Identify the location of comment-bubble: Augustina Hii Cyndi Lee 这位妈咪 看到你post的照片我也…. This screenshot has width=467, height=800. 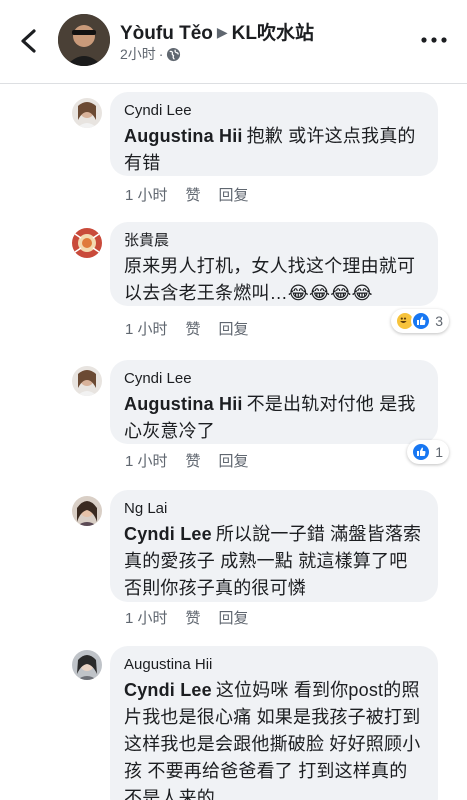
(274, 723).